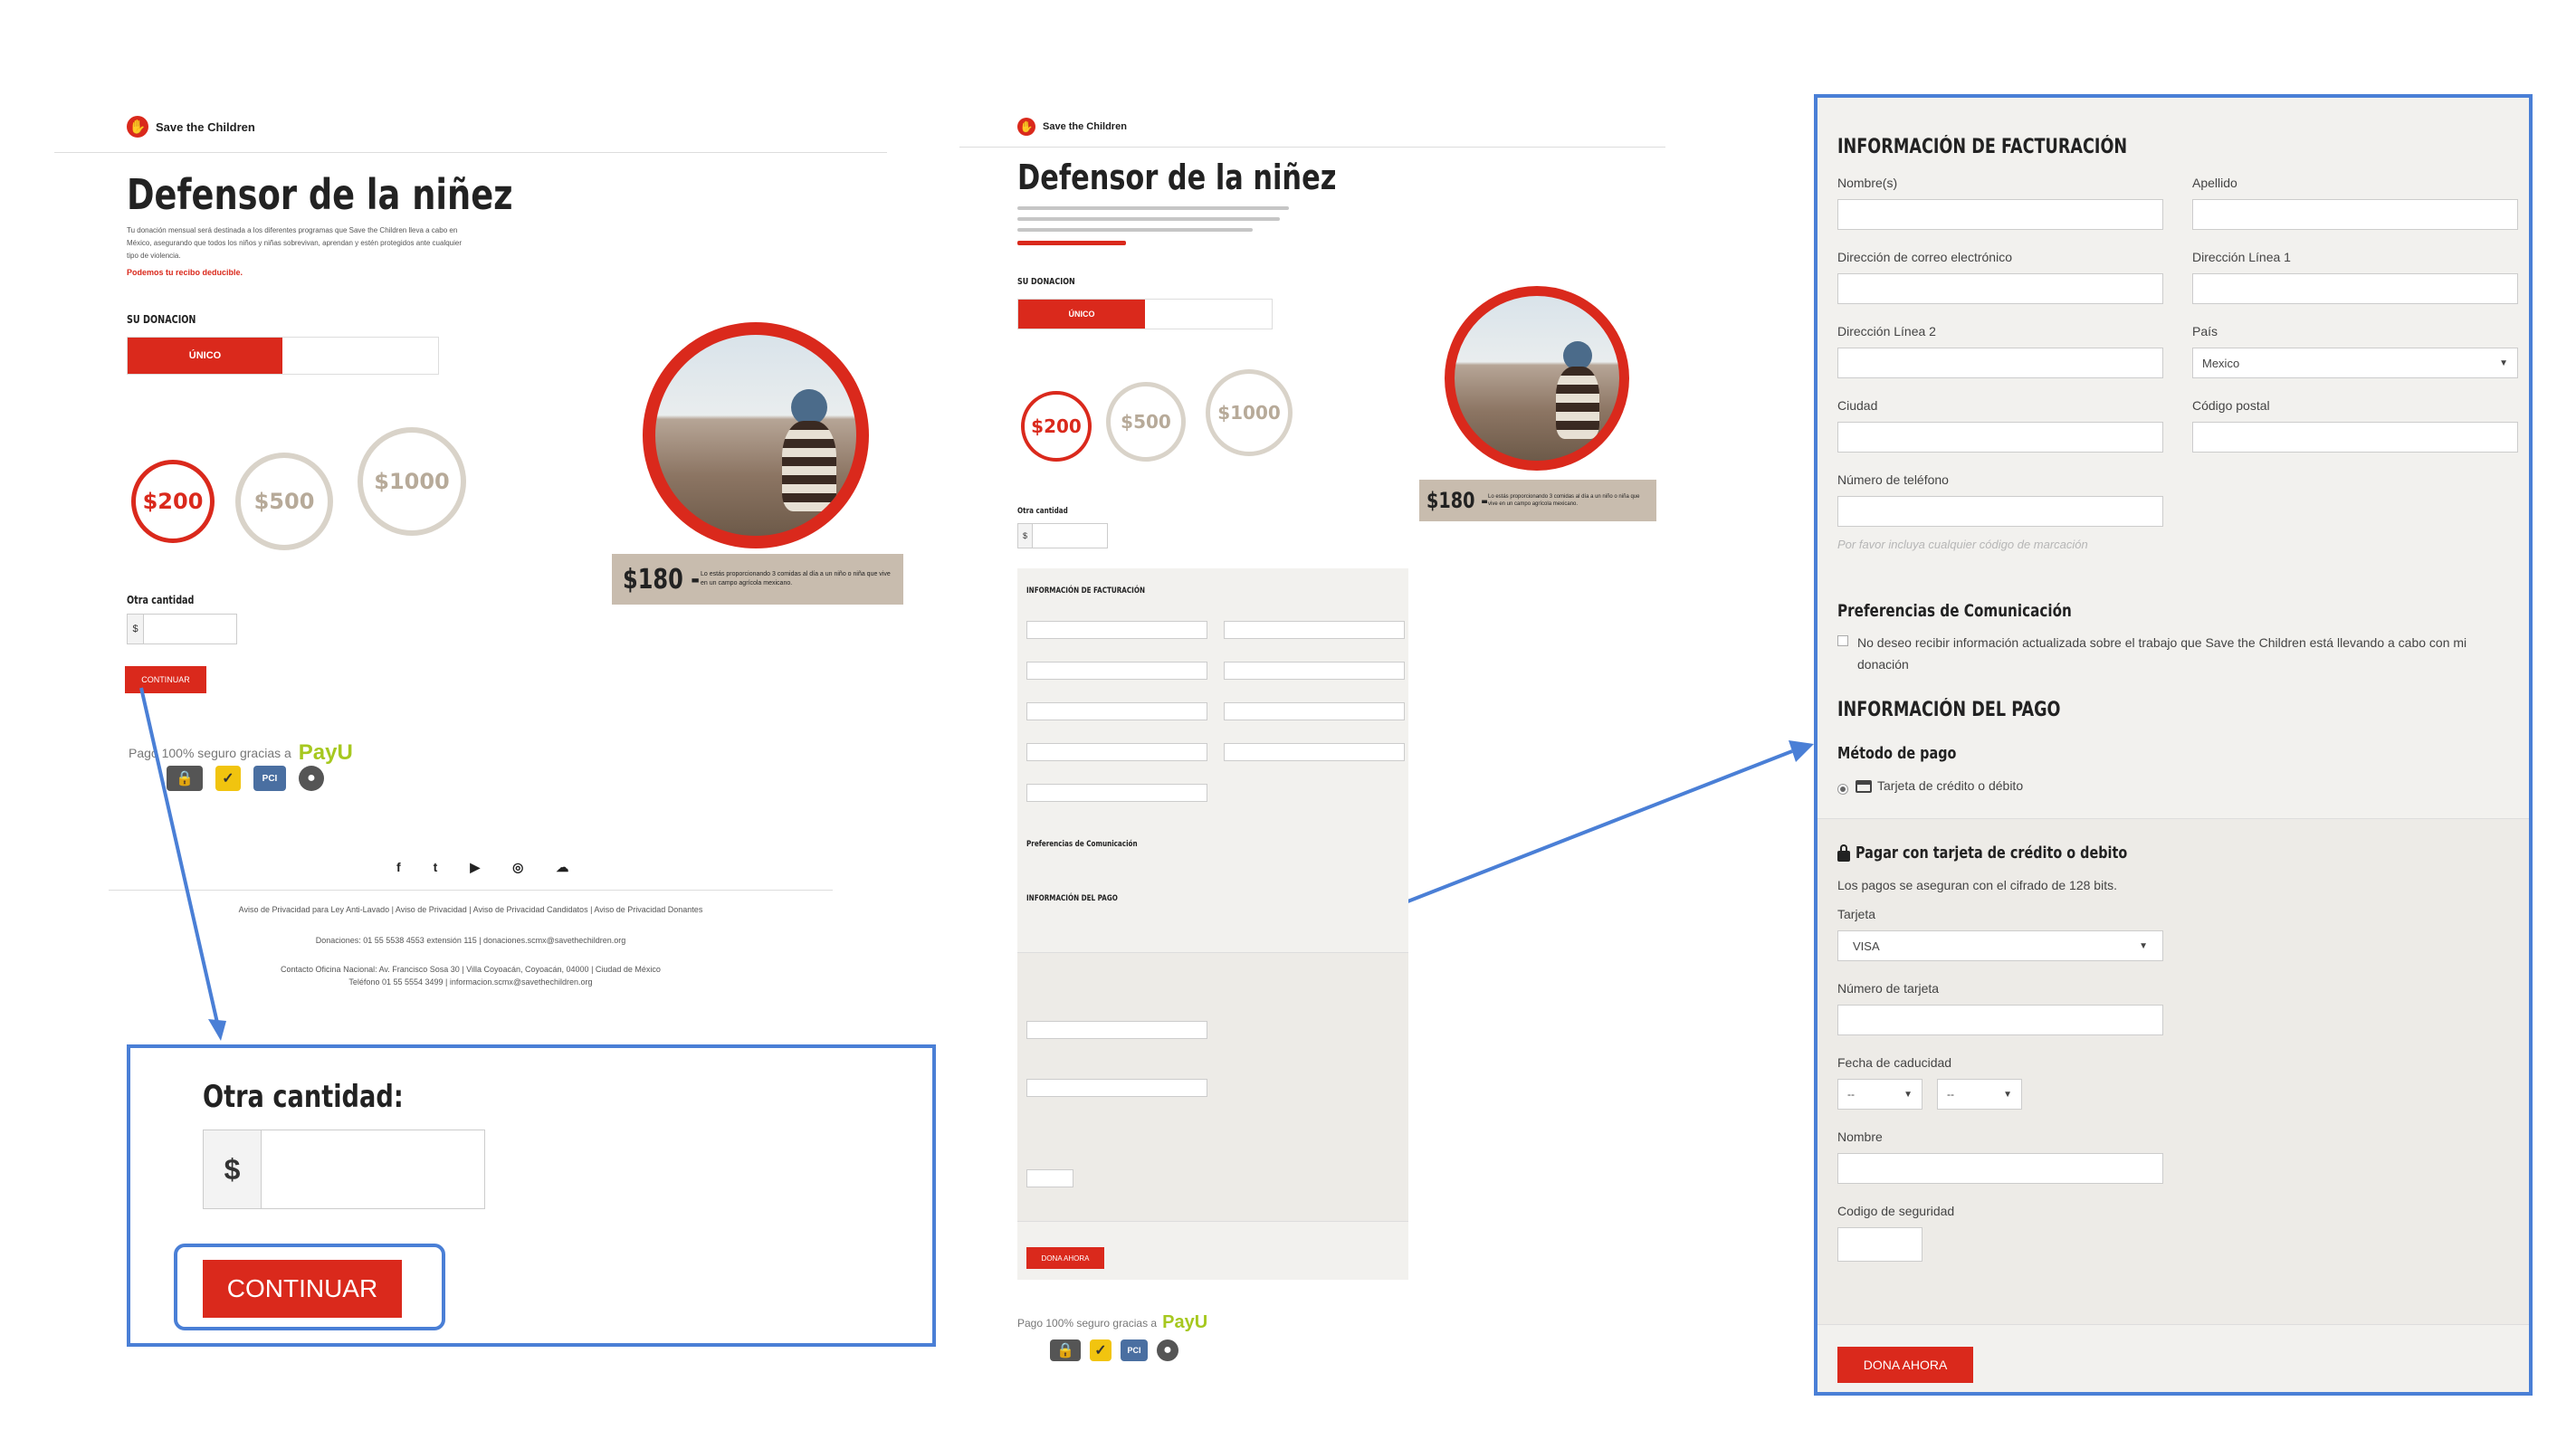 This screenshot has height=1449, width=2576. I want to click on card-type-select: VISA ▼, so click(2000, 945).